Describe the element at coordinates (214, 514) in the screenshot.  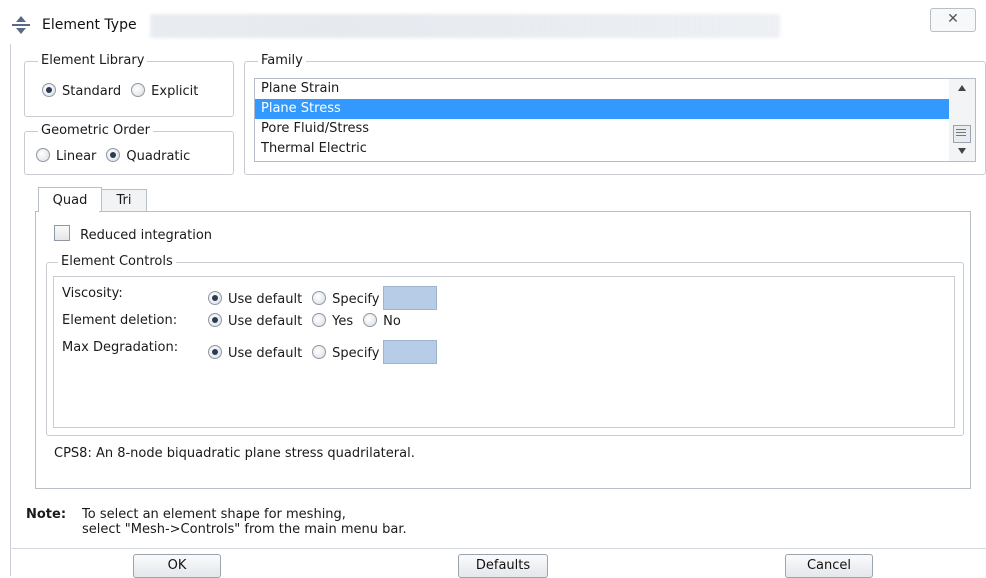
I see `note-line-1: To select an element shape for meshing,` at that location.